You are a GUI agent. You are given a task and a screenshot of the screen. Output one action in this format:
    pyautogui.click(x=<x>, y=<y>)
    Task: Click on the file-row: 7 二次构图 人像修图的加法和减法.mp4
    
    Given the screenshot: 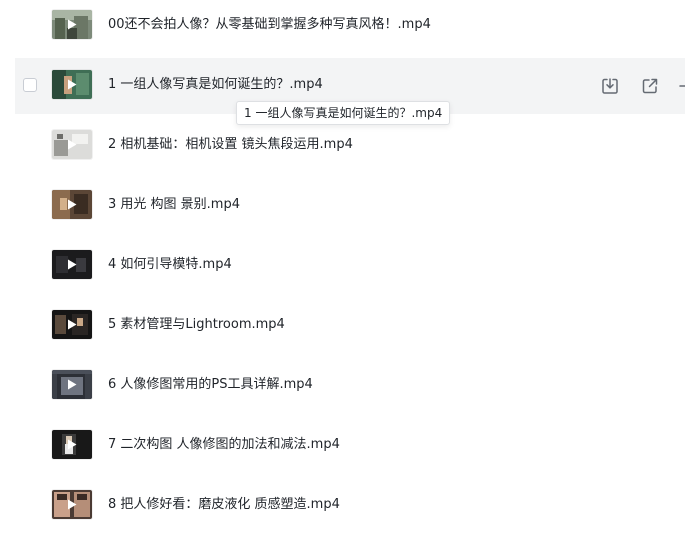 What is the action you would take?
    pyautogui.click(x=350, y=446)
    